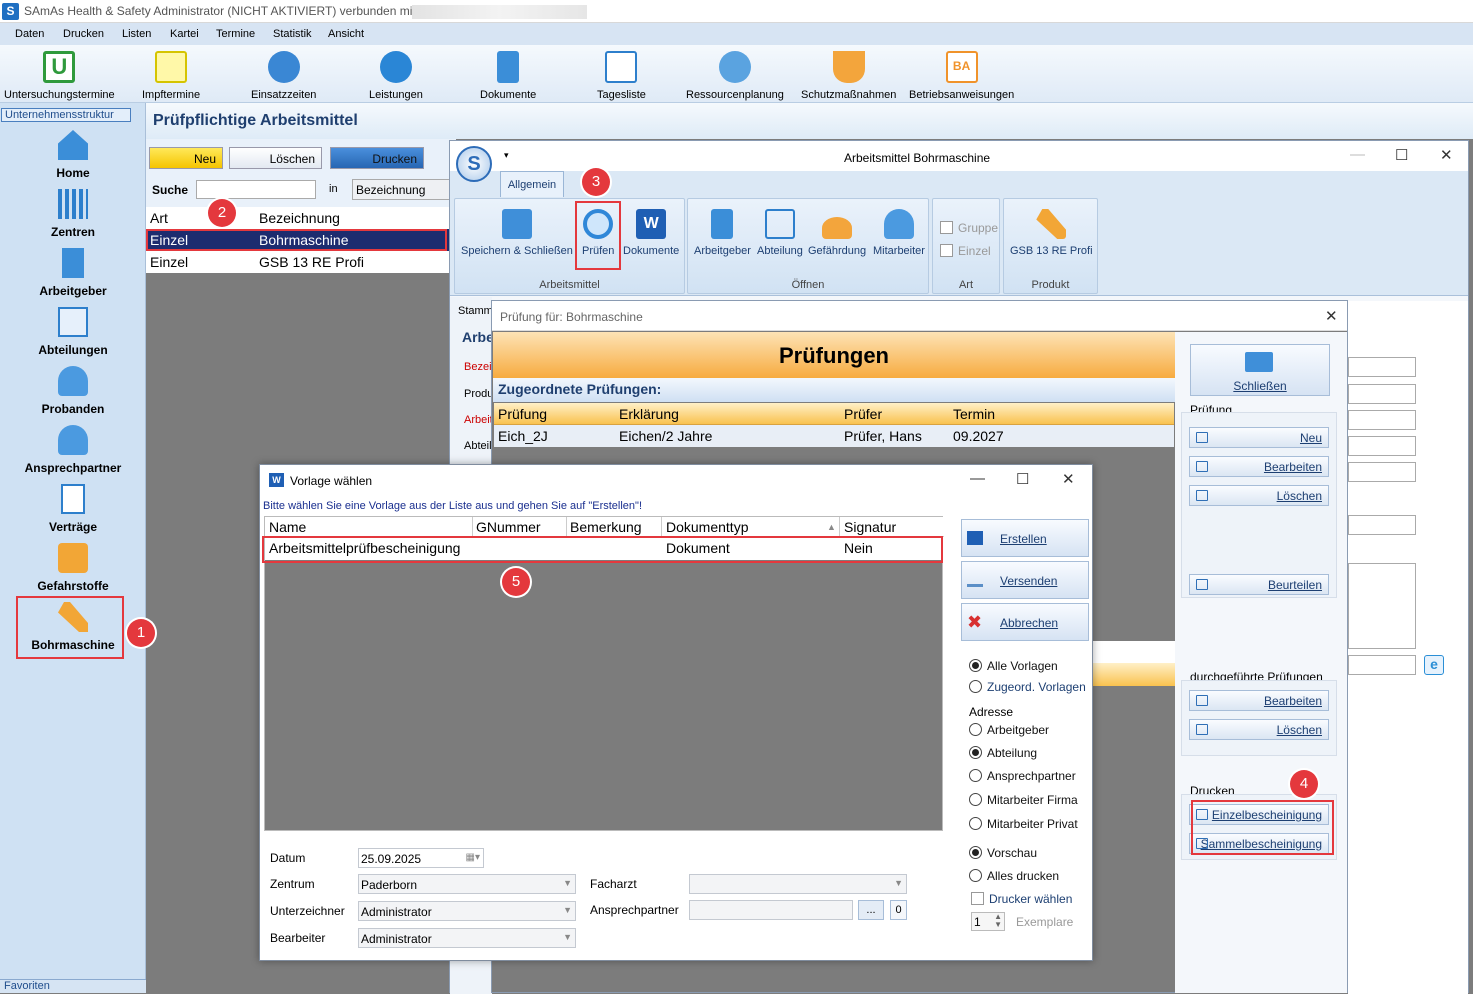 This screenshot has width=1473, height=994. Describe the element at coordinates (1021, 899) in the screenshot. I see `checkbox-choose-printer: Drucker wählen` at that location.